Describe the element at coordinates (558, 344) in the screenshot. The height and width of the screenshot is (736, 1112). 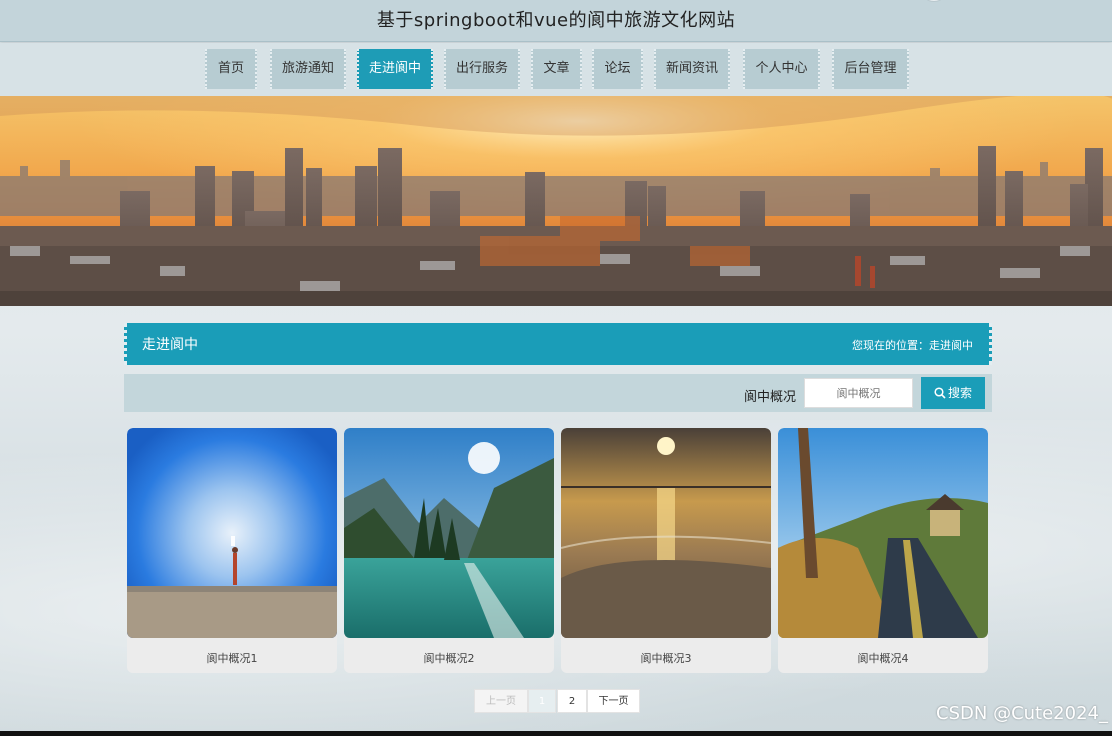
I see `section-header: 走进阆中 您现在的位置：走进阆中` at that location.